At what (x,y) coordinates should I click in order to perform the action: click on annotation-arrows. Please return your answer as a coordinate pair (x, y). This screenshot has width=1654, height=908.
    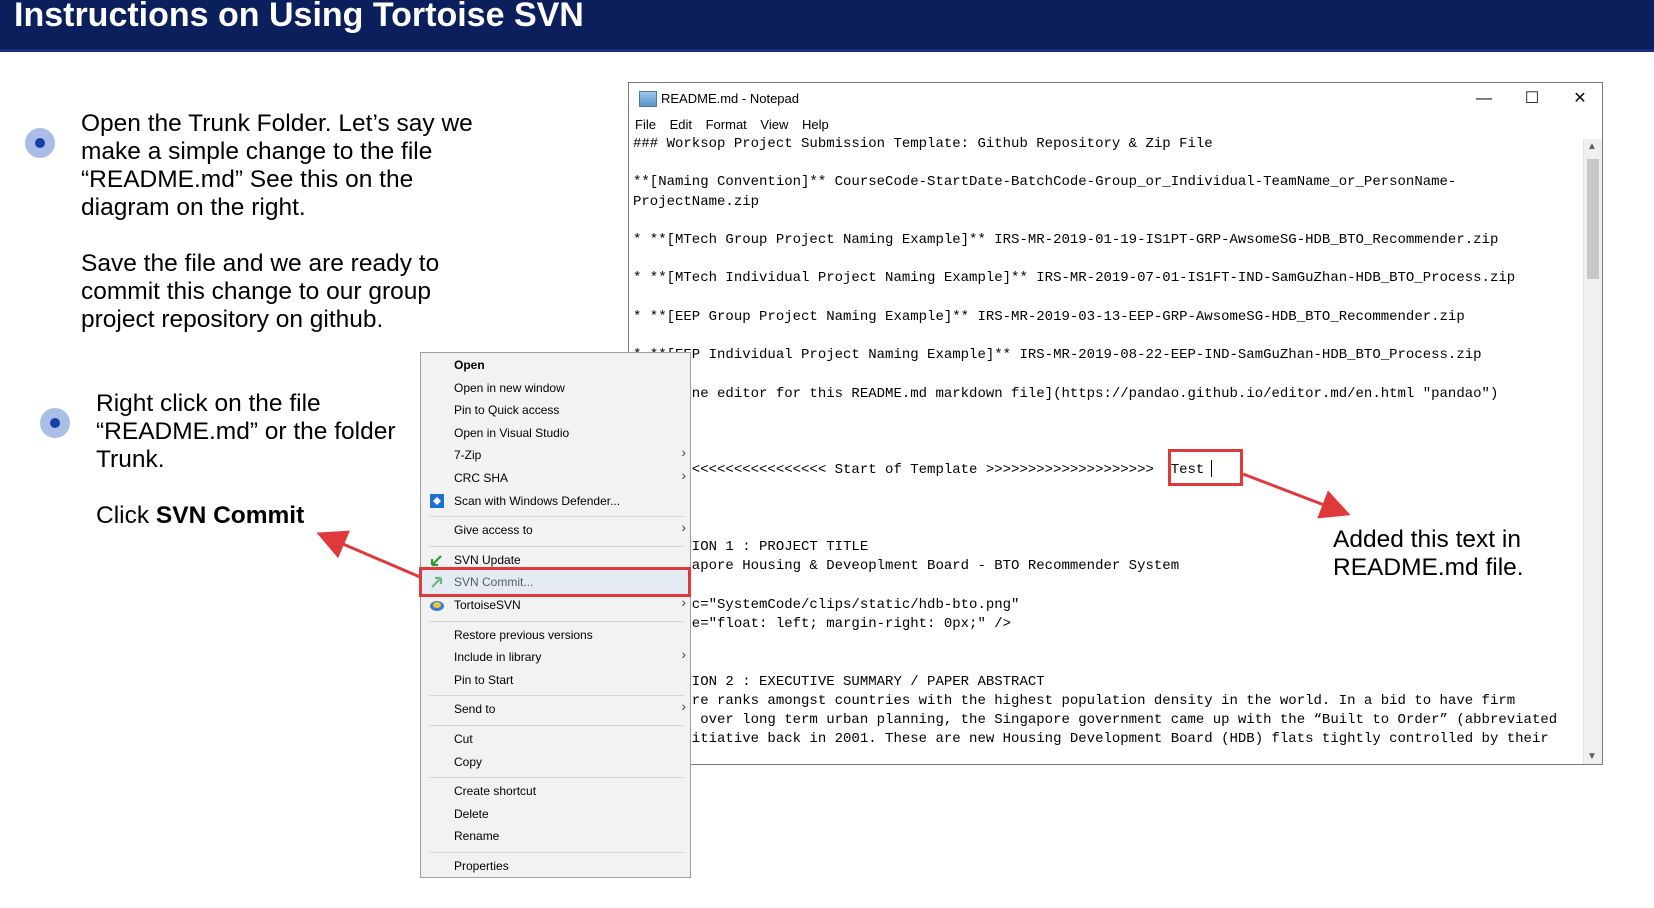
    Looking at the image, I should click on (833, 525).